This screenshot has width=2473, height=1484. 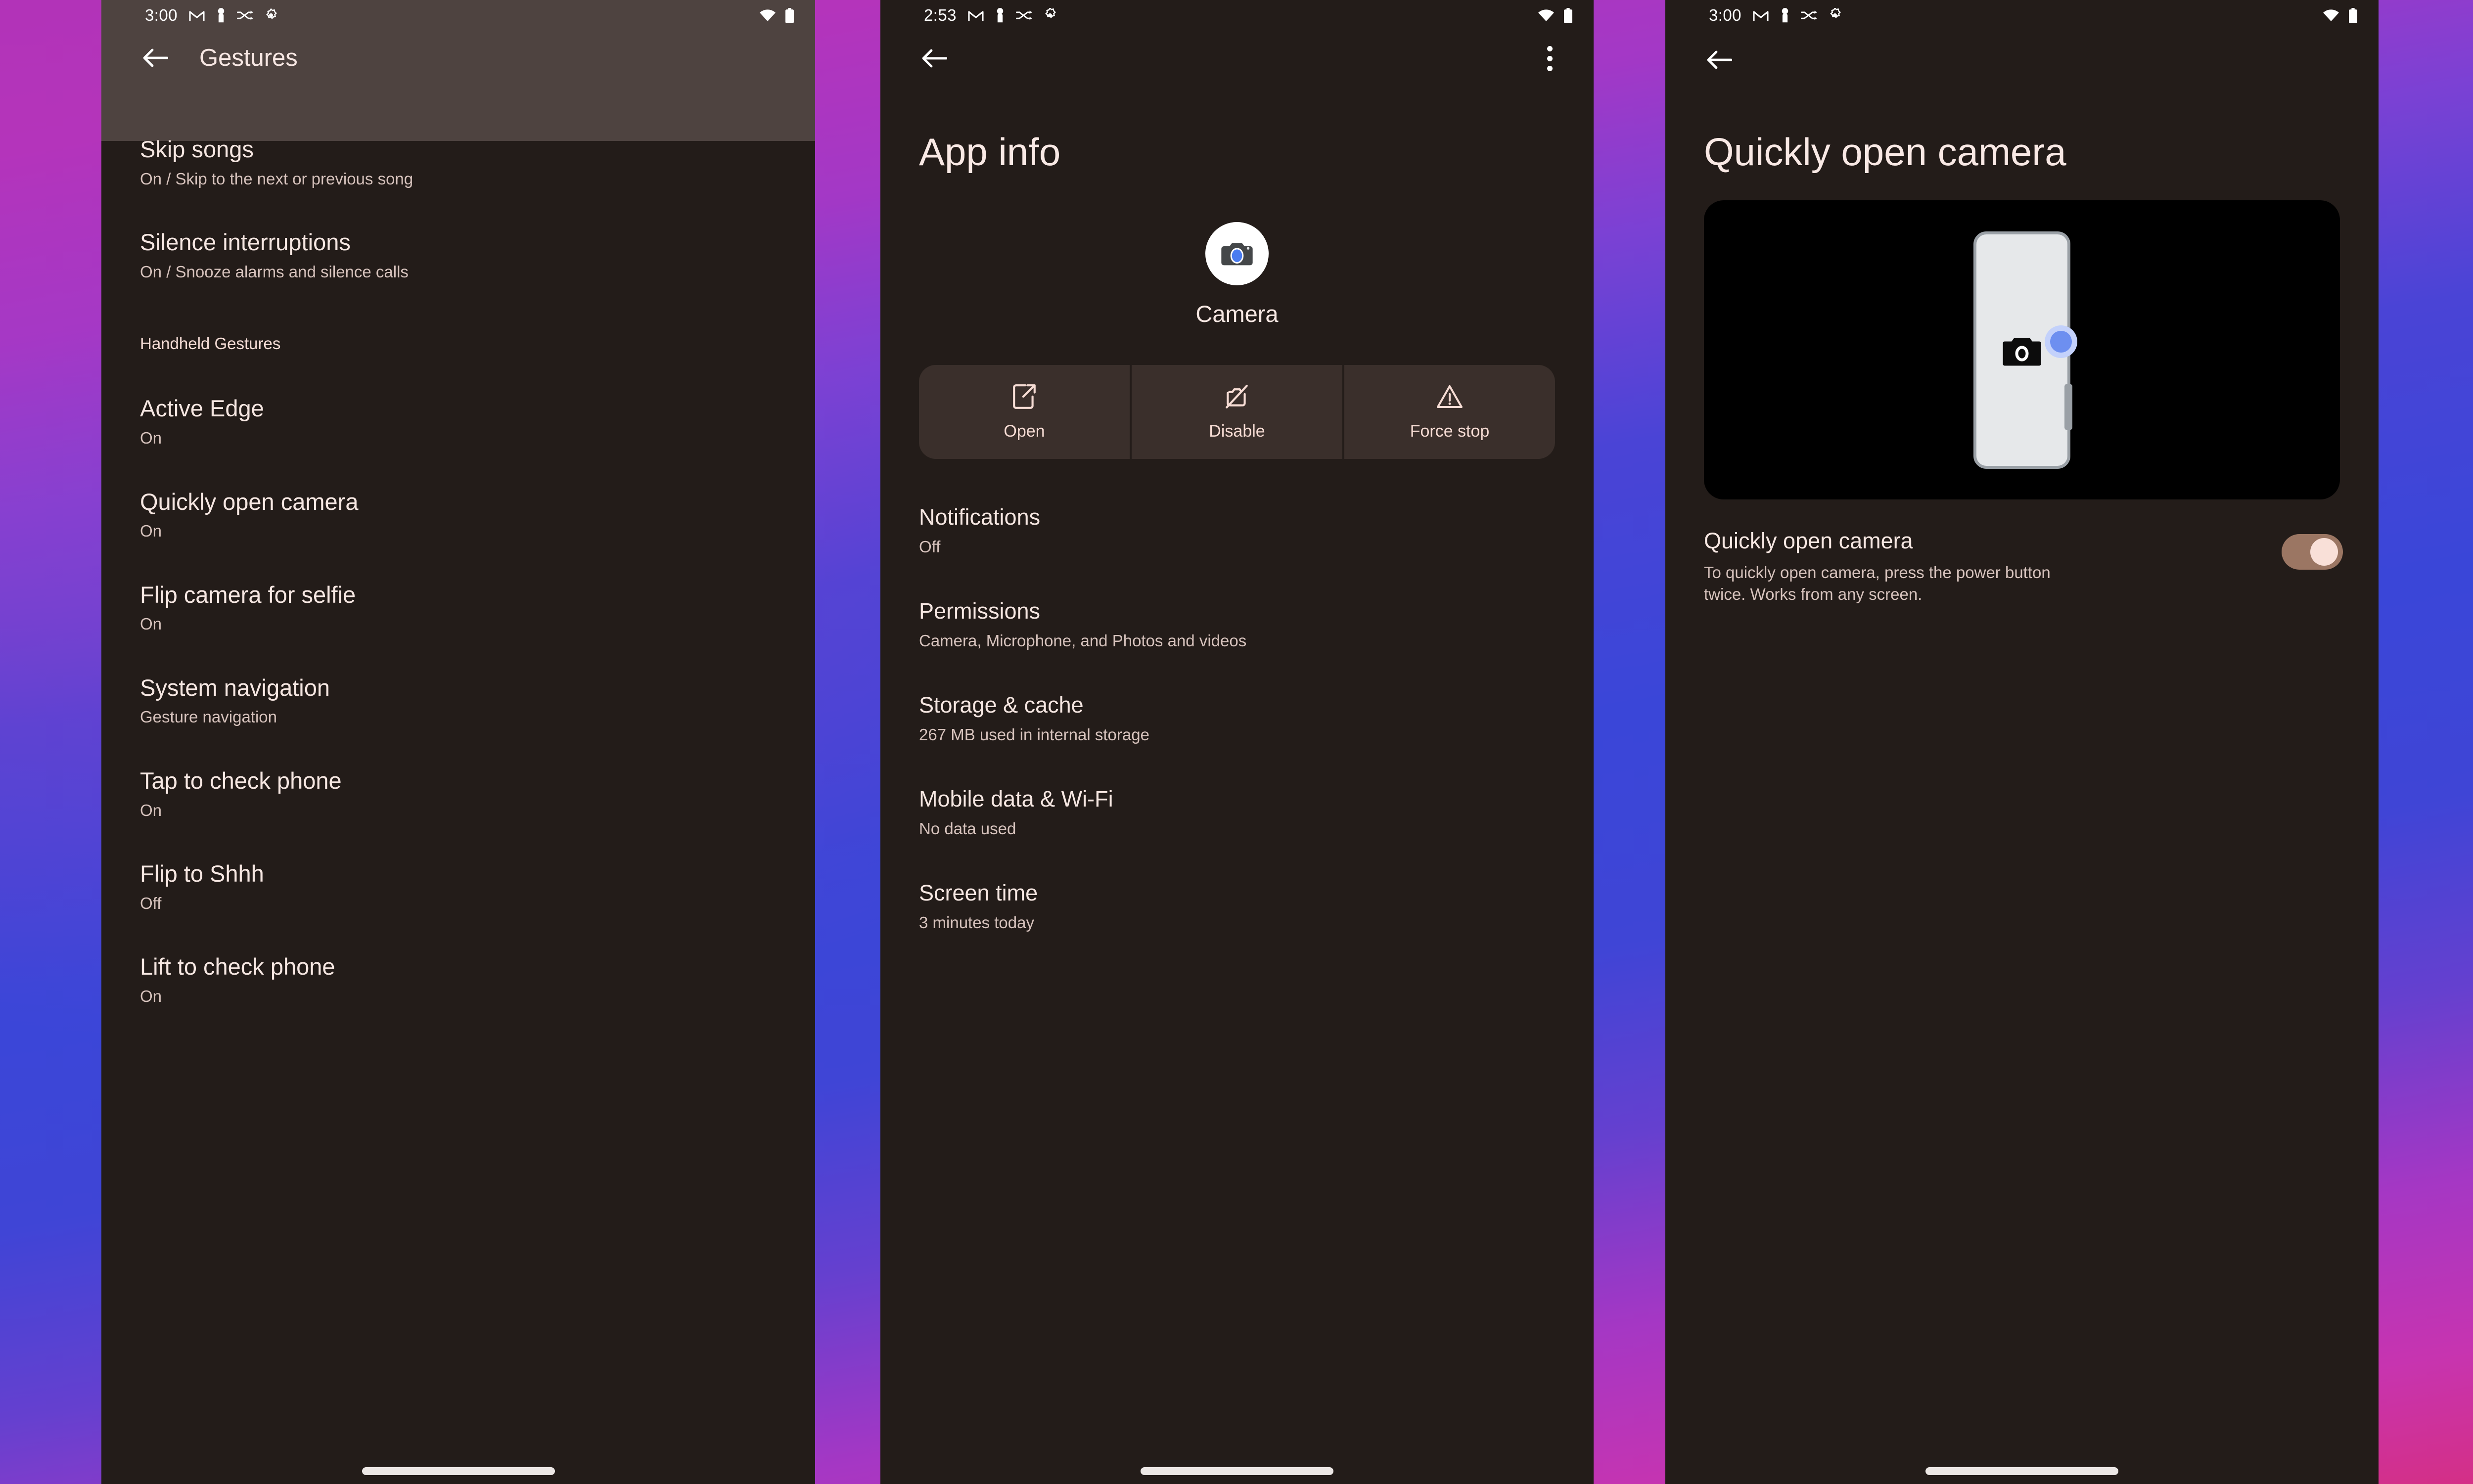 I want to click on list-item-title: Tap to check phone, so click(x=241, y=780).